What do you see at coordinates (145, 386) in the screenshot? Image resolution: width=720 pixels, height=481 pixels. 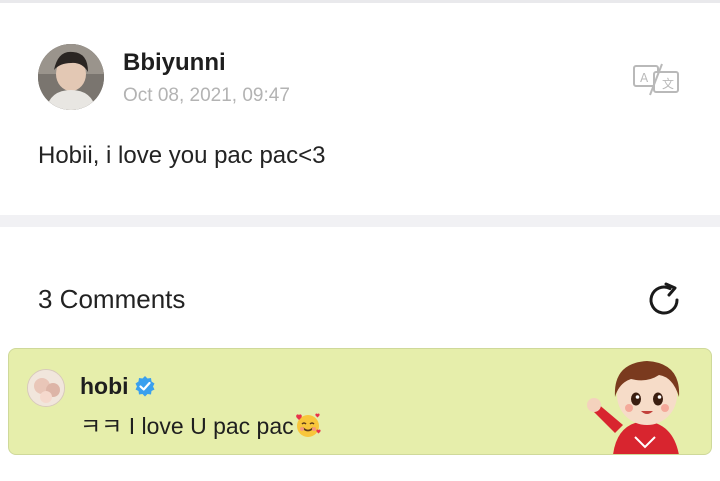 I see `verified-badge-icon` at bounding box center [145, 386].